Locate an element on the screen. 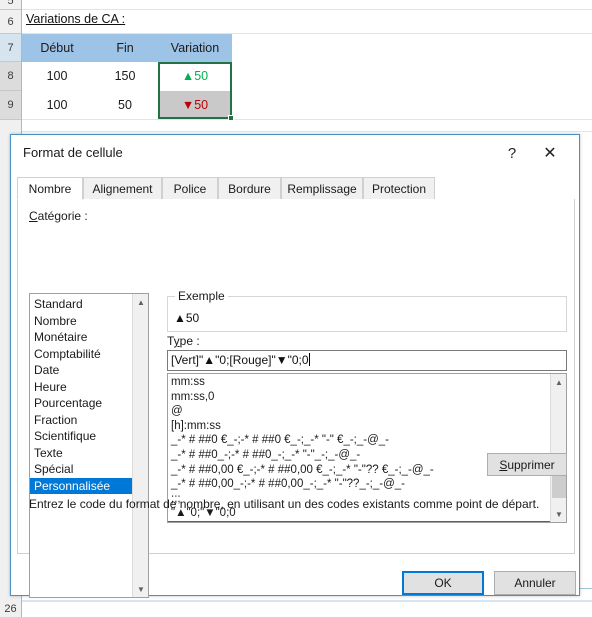 The width and height of the screenshot is (592, 617). cell-debut-r9: 100 is located at coordinates (57, 105).